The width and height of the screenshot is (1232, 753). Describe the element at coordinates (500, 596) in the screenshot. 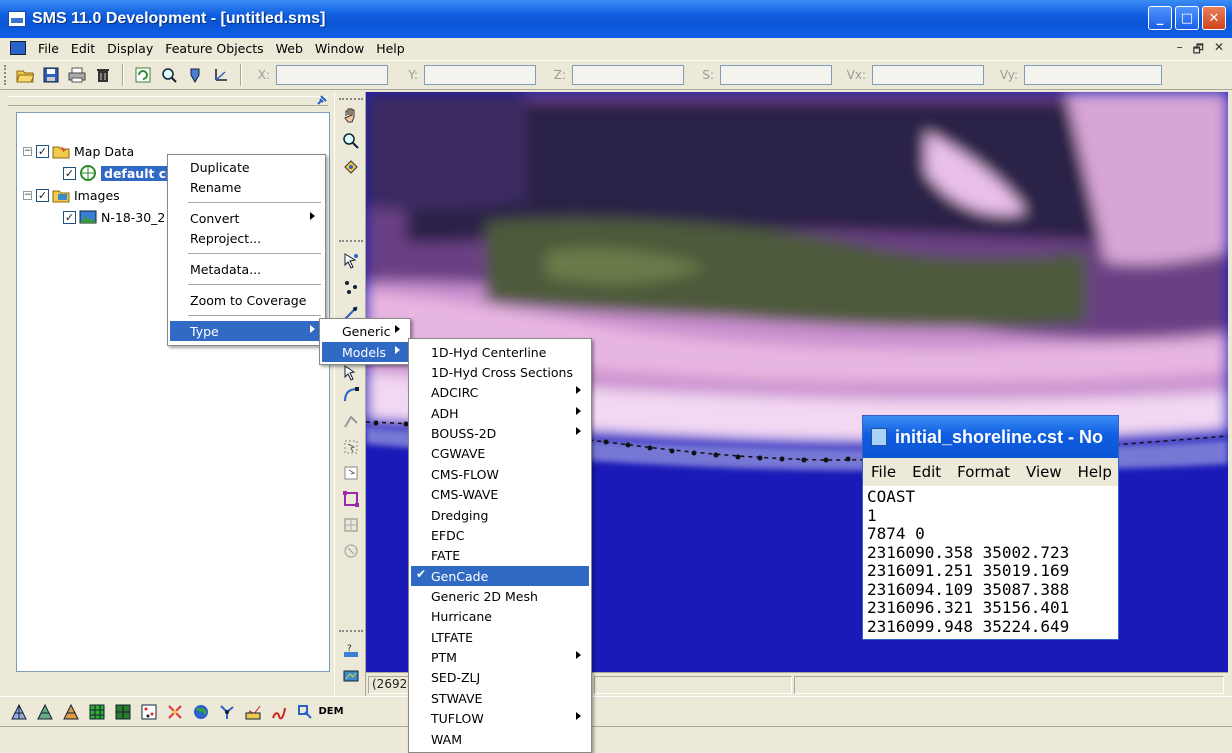

I see `model-generic-2d-mesh: Generic 2D Mesh` at that location.